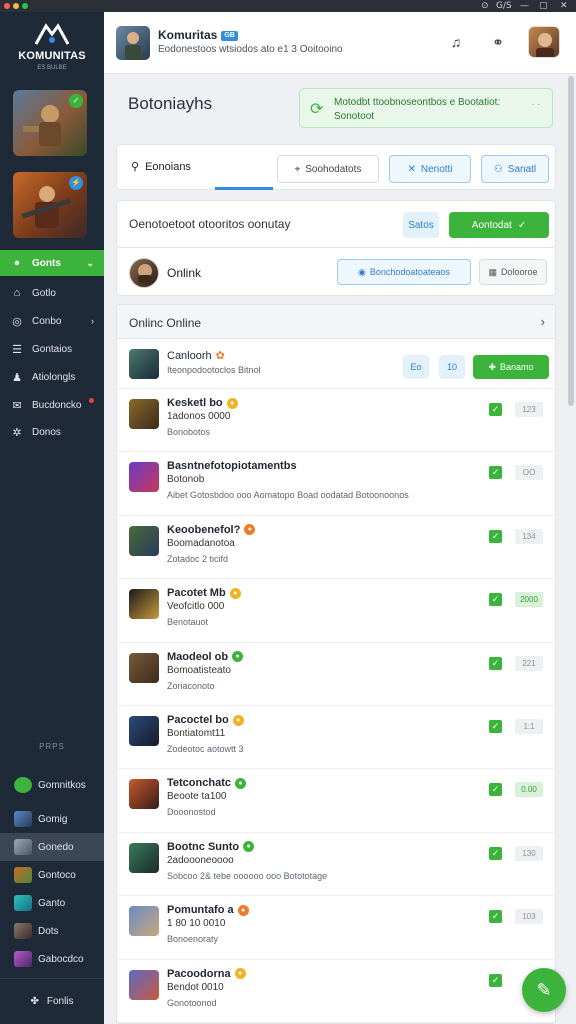 This screenshot has height=1024, width=576. What do you see at coordinates (23, 819) in the screenshot?
I see `community-avatar-icon` at bounding box center [23, 819].